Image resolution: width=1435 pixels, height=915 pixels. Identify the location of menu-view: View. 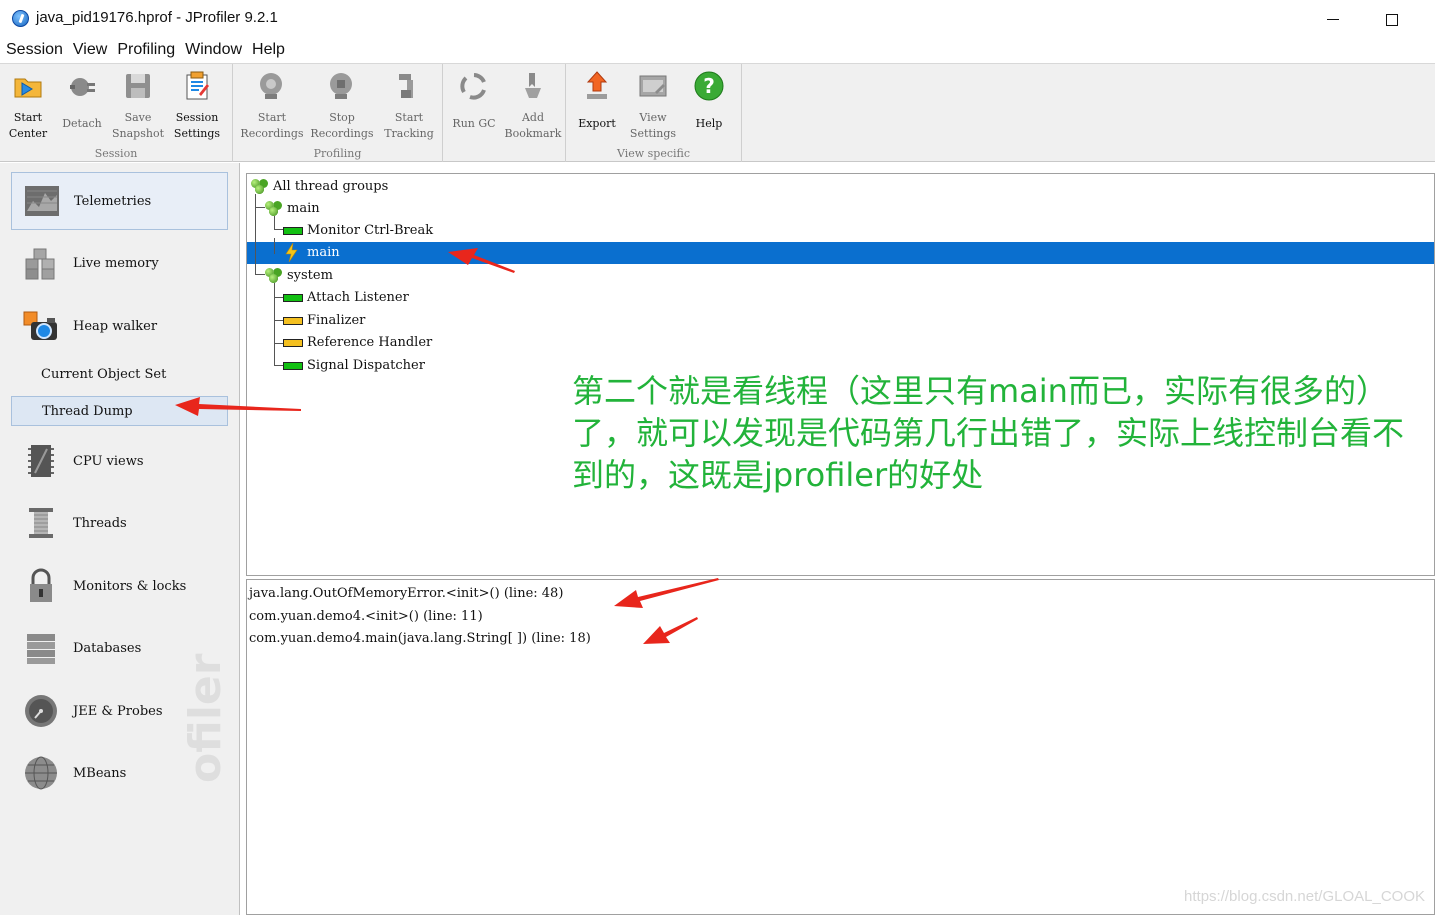
(92, 50).